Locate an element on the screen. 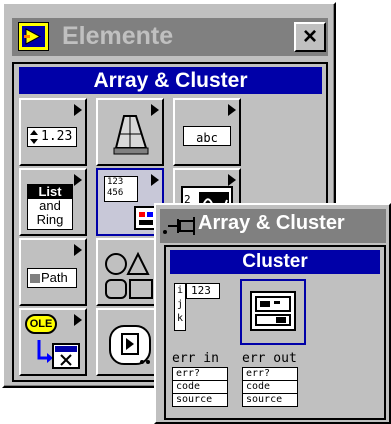 This screenshot has height=424, width=391. cluster-palette-item is located at coordinates (273, 312).